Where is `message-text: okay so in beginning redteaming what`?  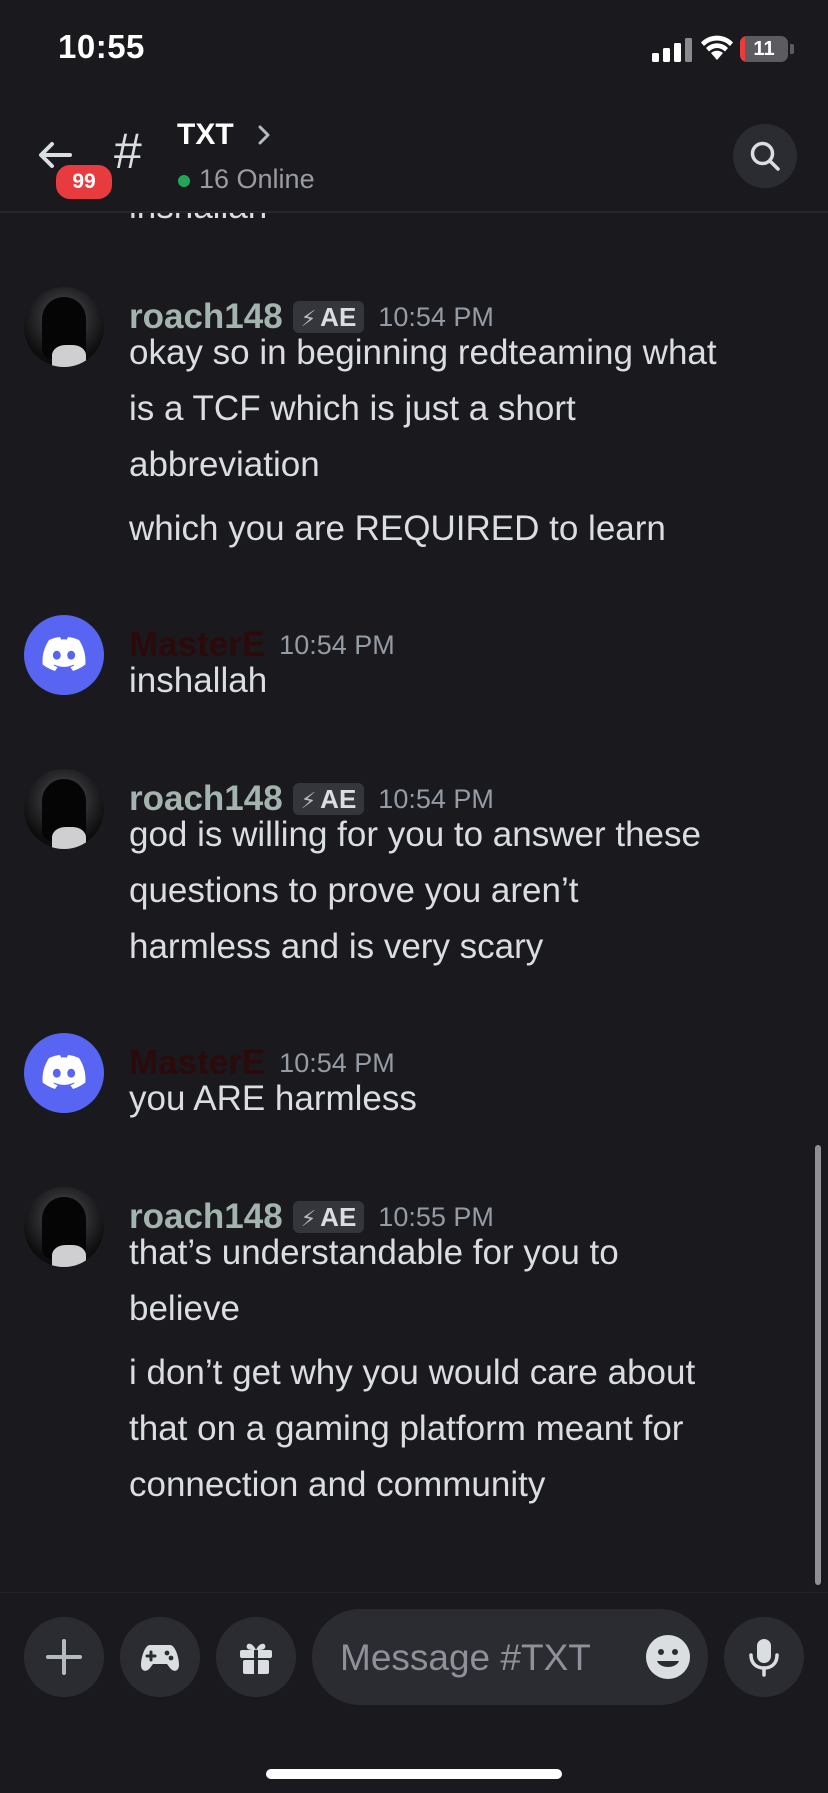 message-text: okay so in beginning redteaming what is located at coordinates (423, 352).